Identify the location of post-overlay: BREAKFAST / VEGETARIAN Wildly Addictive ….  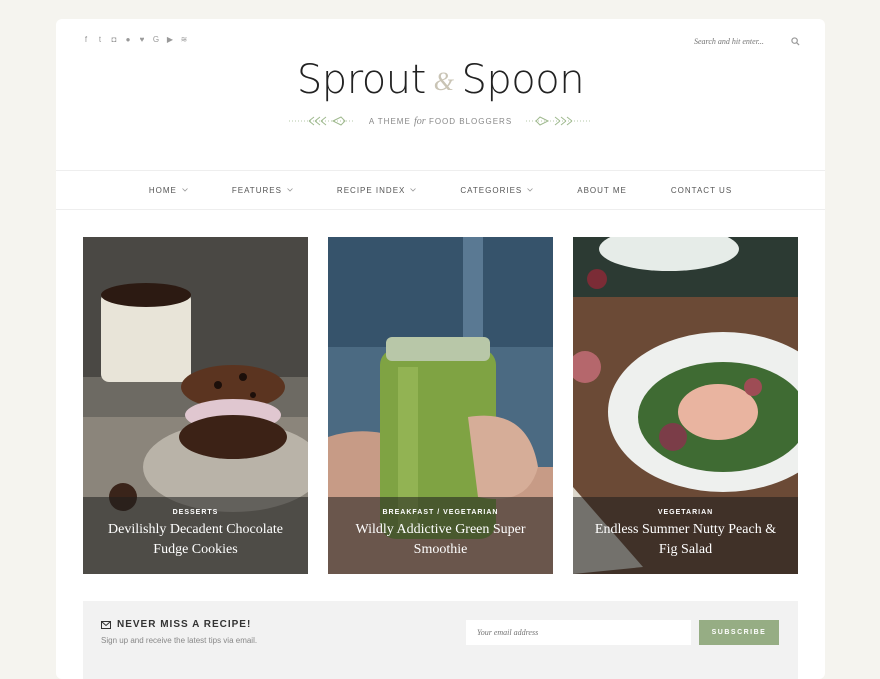
(440, 535).